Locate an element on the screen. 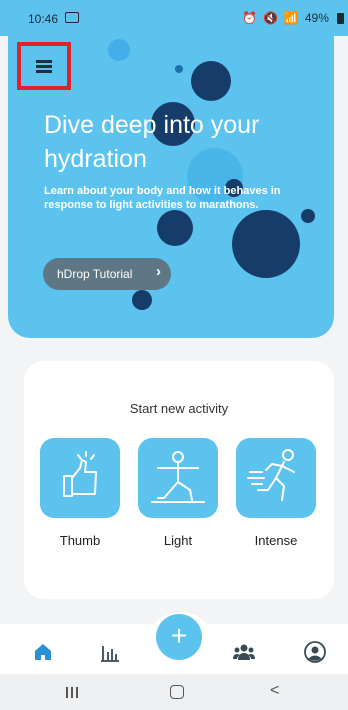 This screenshot has width=348, height=710. gallery-notification-icon is located at coordinates (72, 17).